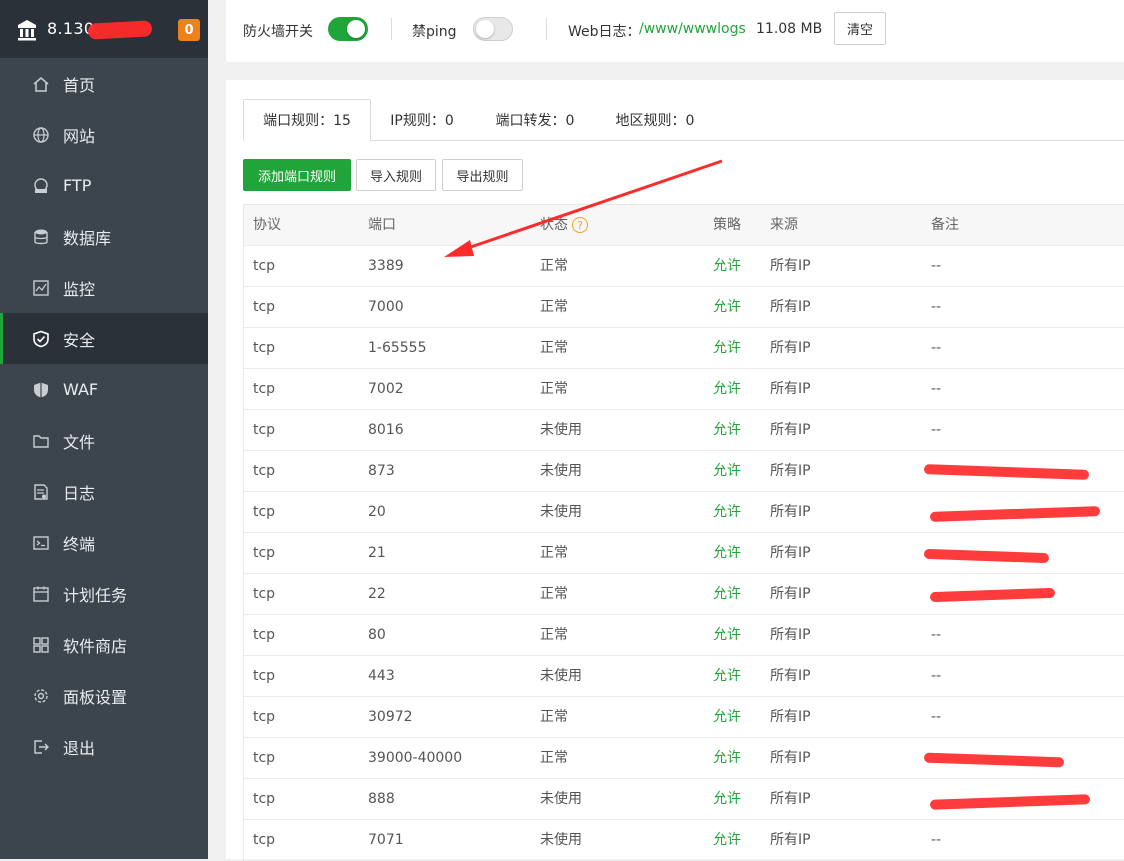  What do you see at coordinates (104, 389) in the screenshot?
I see `sidebar-item-6: WAF` at bounding box center [104, 389].